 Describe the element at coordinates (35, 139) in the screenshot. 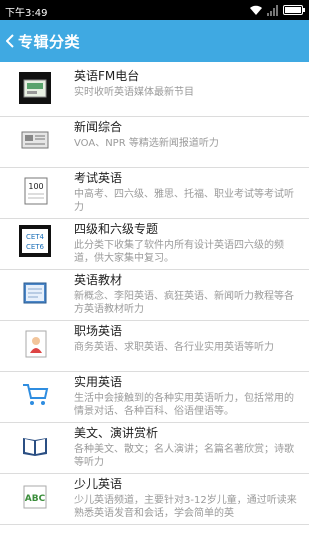

I see `newspaper-icon` at that location.